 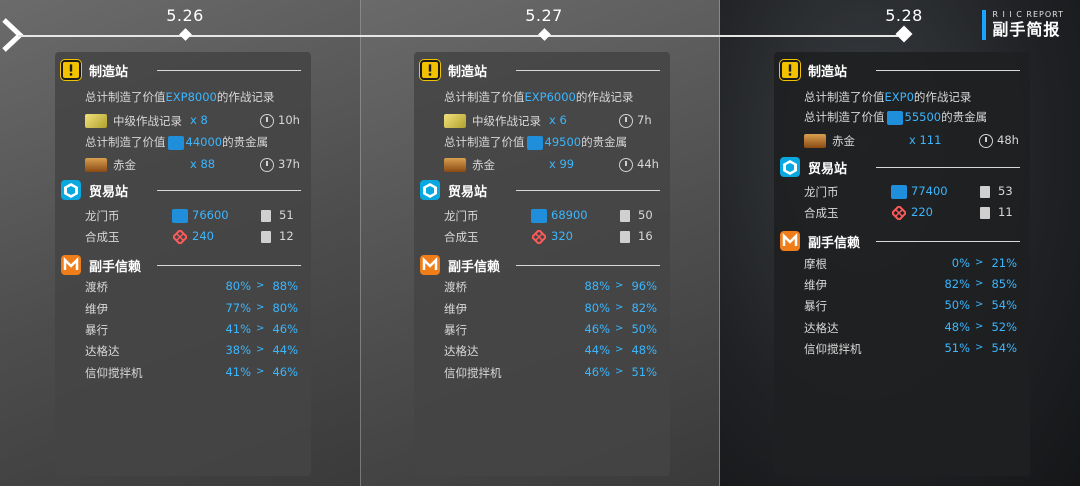 What do you see at coordinates (645, 236) in the screenshot?
I see `orundum-orders: 16` at bounding box center [645, 236].